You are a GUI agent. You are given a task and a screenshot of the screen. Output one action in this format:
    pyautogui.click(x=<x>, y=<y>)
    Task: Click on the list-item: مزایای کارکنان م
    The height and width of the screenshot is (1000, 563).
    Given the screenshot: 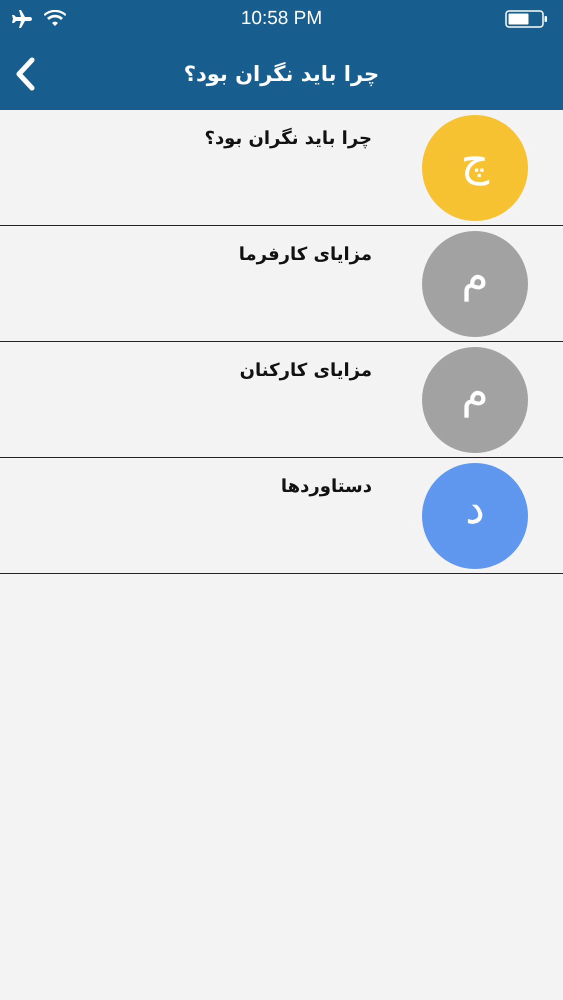 What is the action you would take?
    pyautogui.click(x=281, y=400)
    